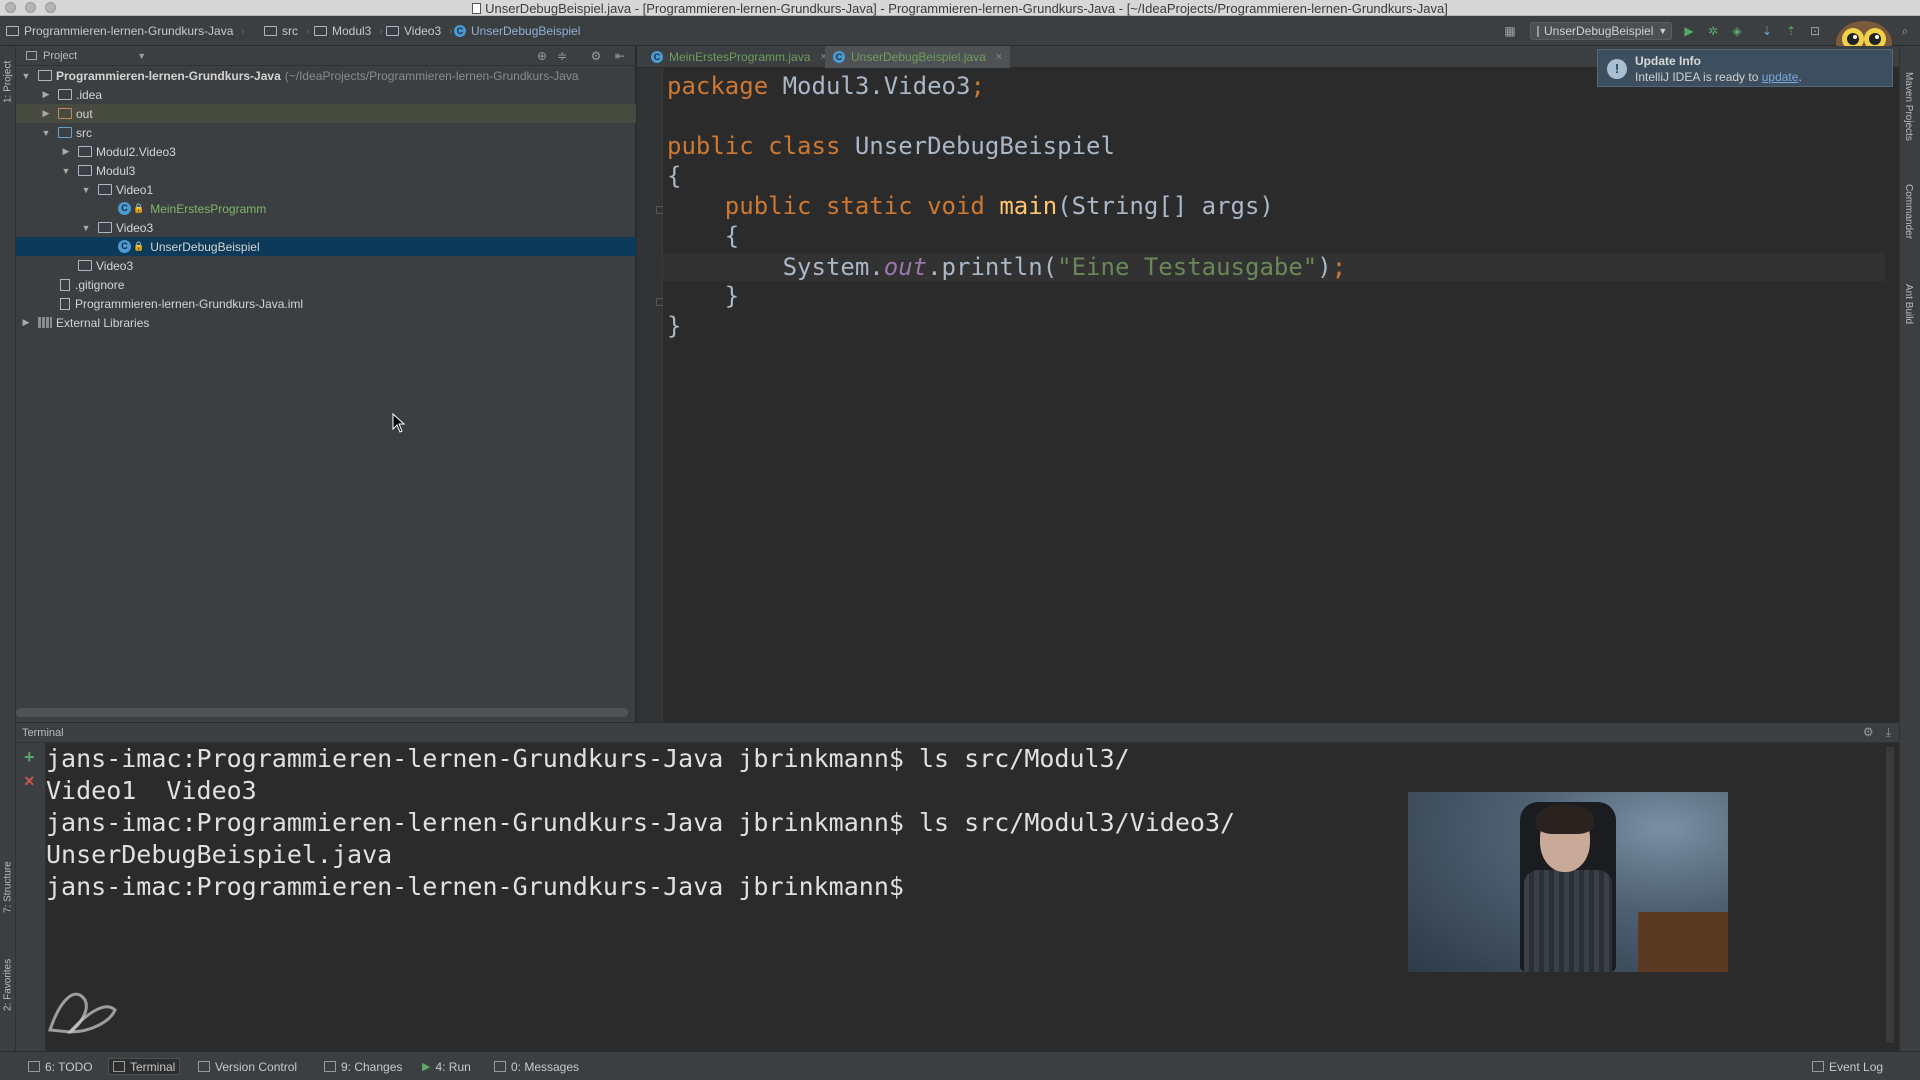  Describe the element at coordinates (125, 31) in the screenshot. I see `breadcrumb-project: Programmieren-lernen-Grundkurs-Java ›` at that location.